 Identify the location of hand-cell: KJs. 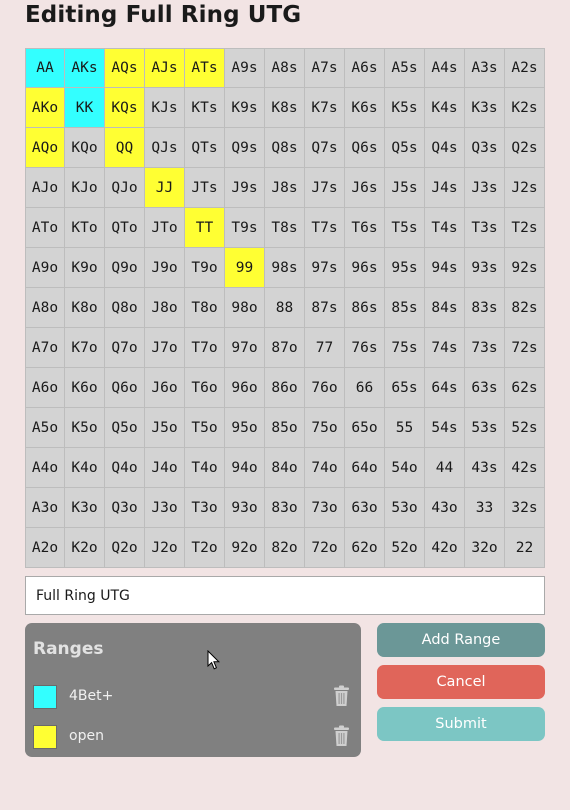
(165, 108).